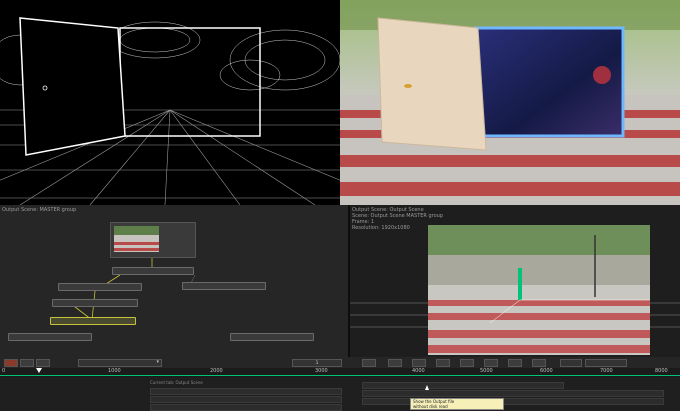  What do you see at coordinates (317, 363) in the screenshot?
I see `frame-field: 1` at bounding box center [317, 363].